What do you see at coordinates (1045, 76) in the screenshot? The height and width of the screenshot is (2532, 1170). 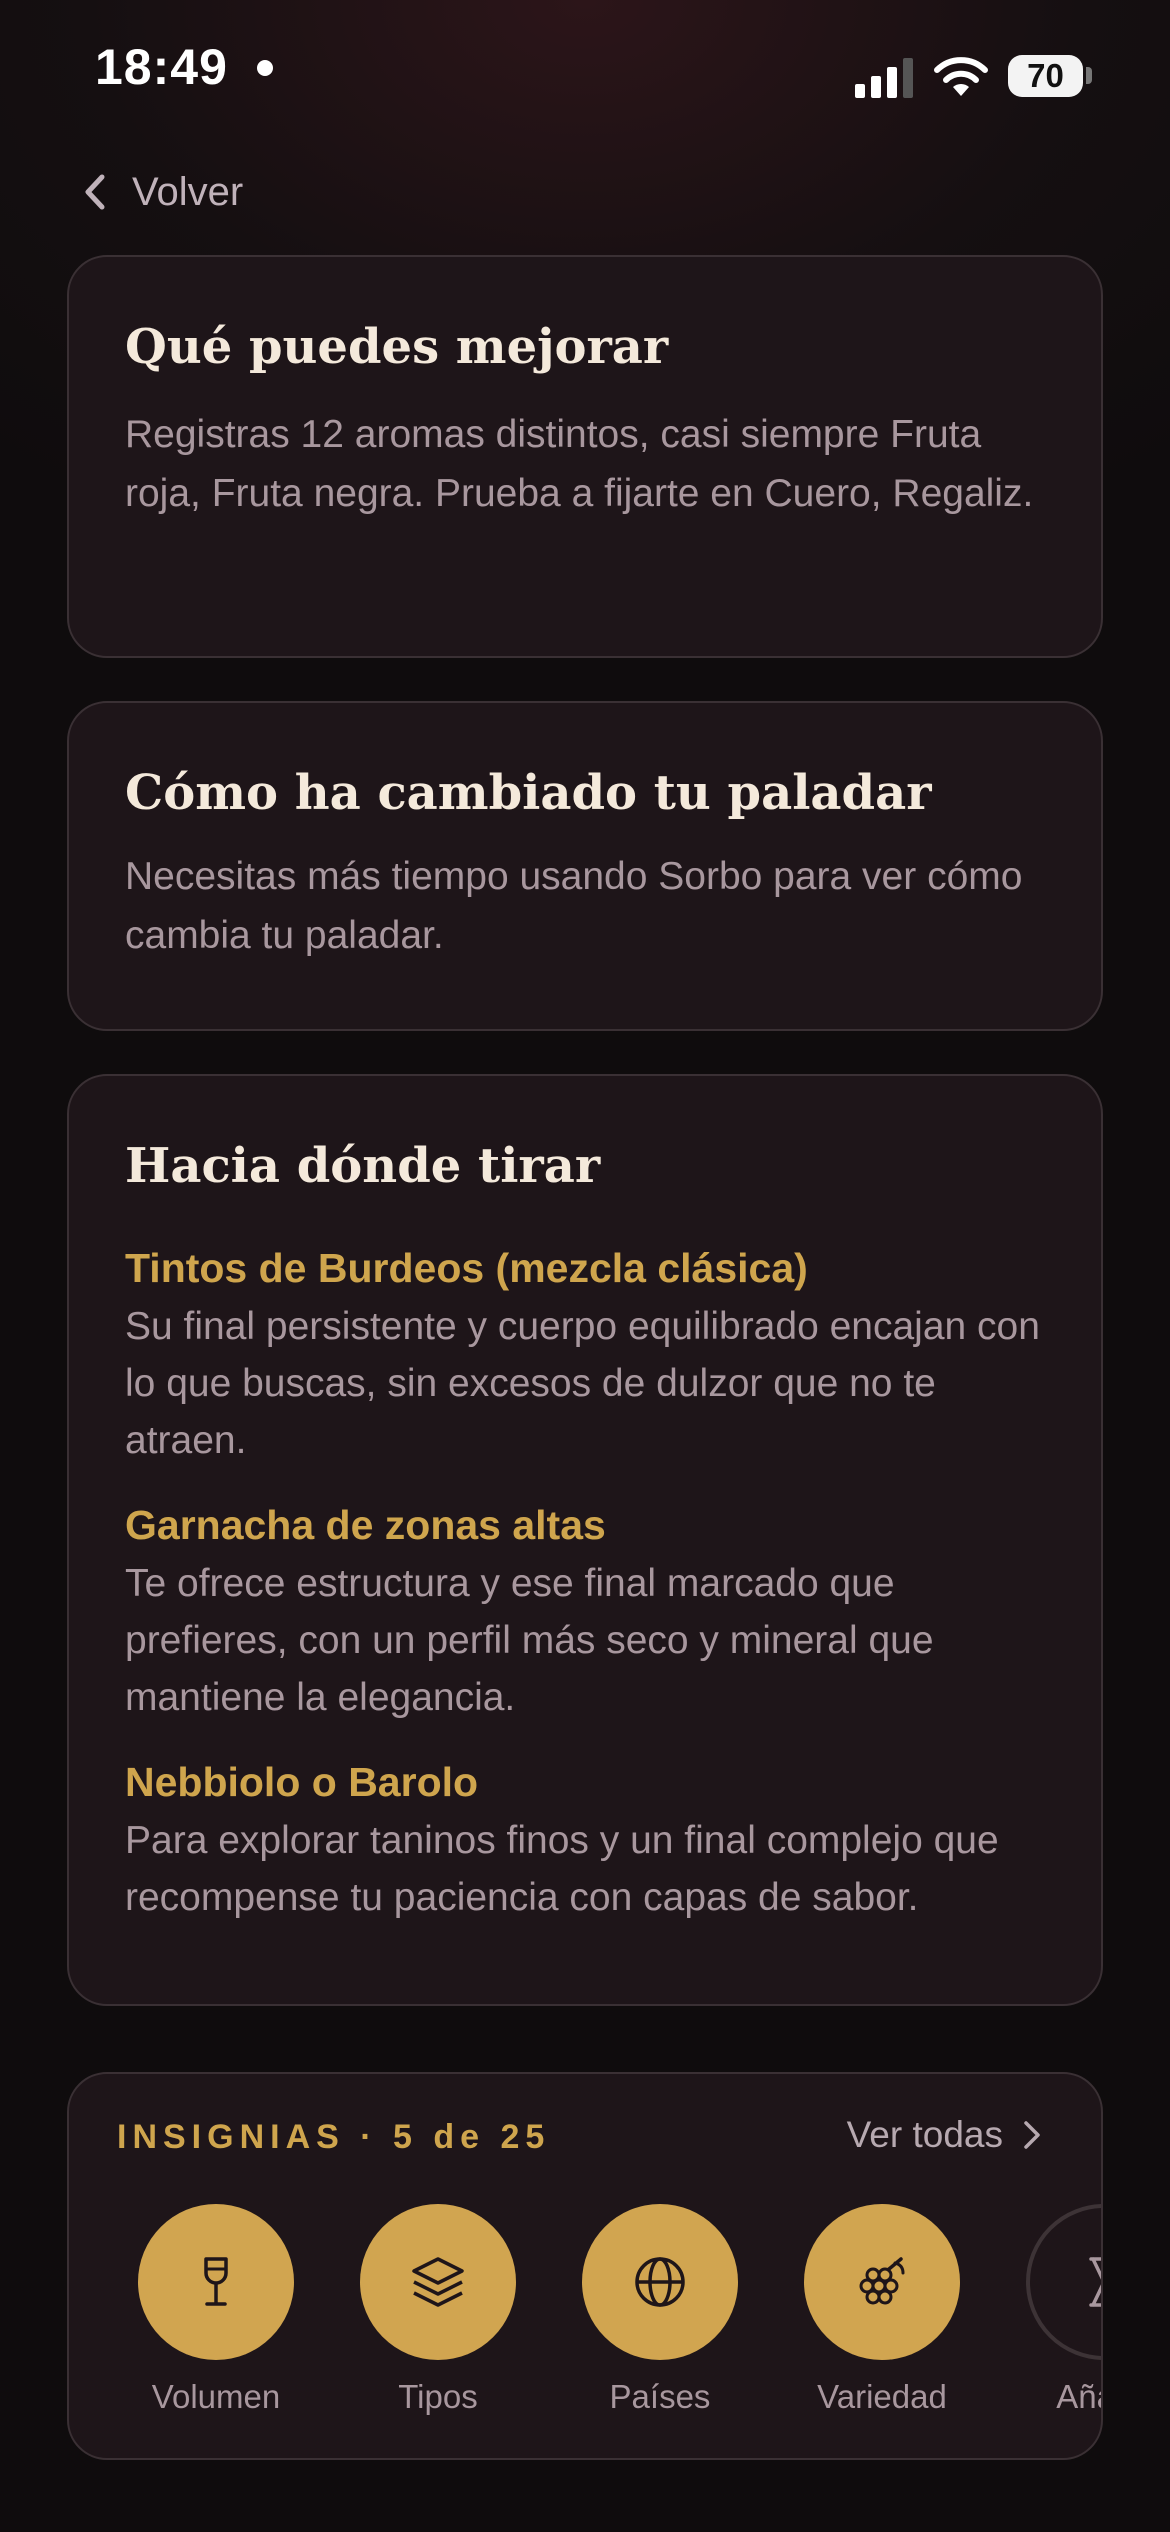 I see `battery-indicator: 70` at bounding box center [1045, 76].